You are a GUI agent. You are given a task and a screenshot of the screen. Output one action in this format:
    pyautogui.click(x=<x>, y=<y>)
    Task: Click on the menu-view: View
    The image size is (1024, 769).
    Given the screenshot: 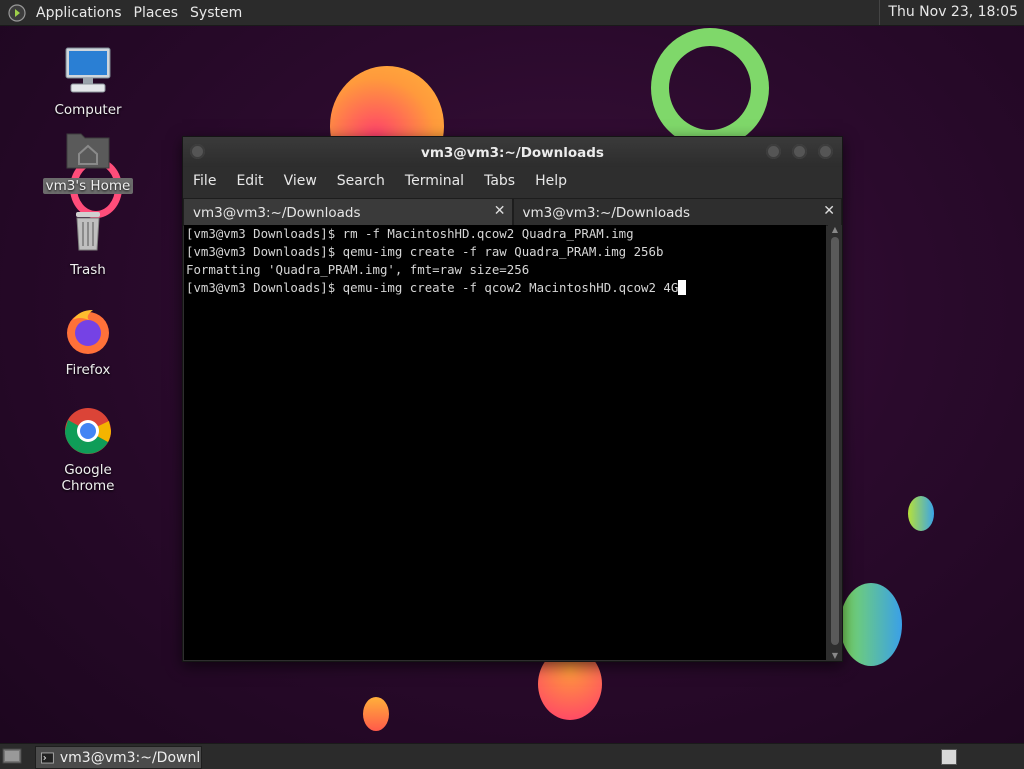 What is the action you would take?
    pyautogui.click(x=300, y=181)
    